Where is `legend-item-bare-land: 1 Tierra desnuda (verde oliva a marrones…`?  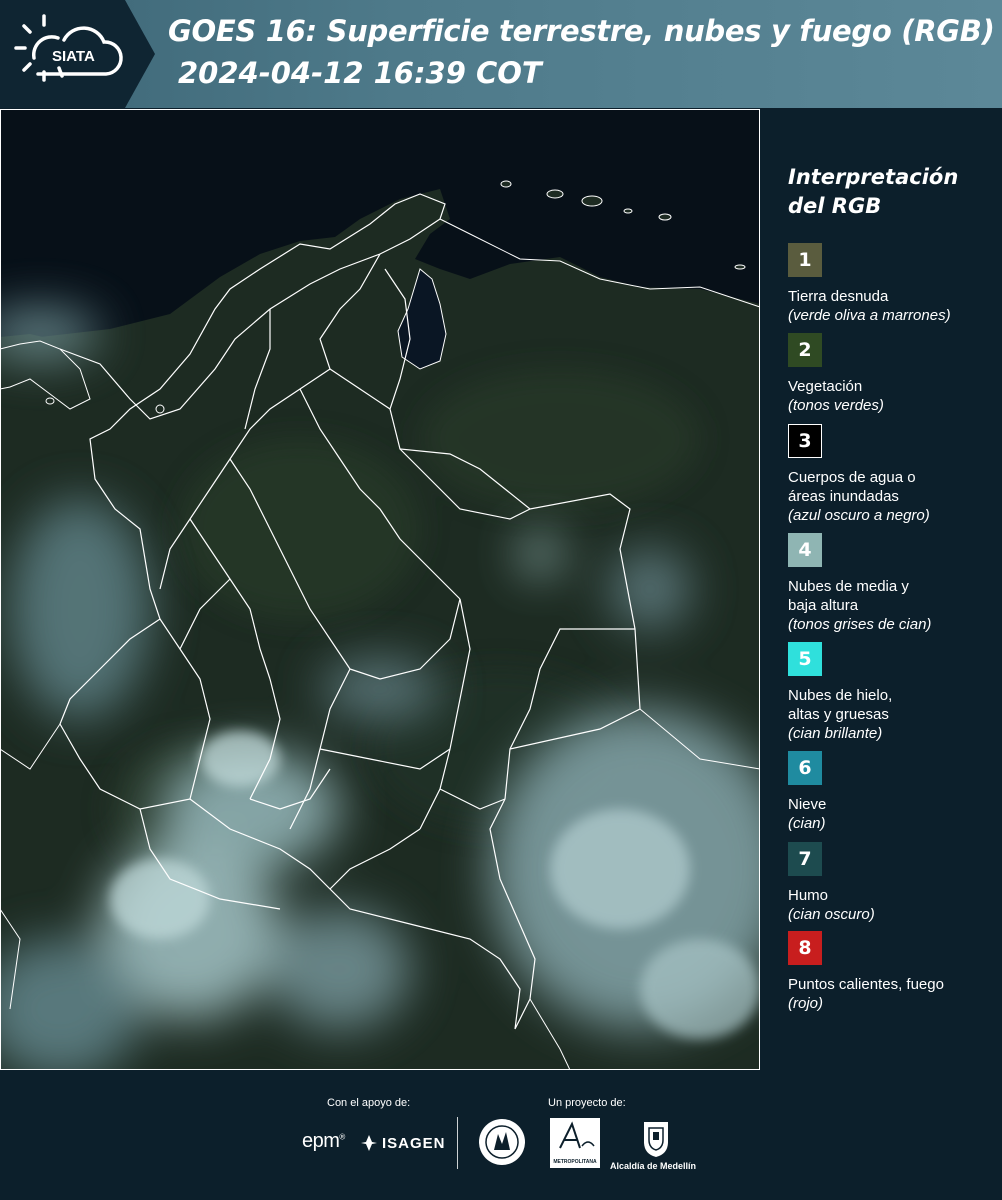
legend-item-bare-land: 1 Tierra desnuda (verde oliva a marrones… is located at coordinates (893, 284).